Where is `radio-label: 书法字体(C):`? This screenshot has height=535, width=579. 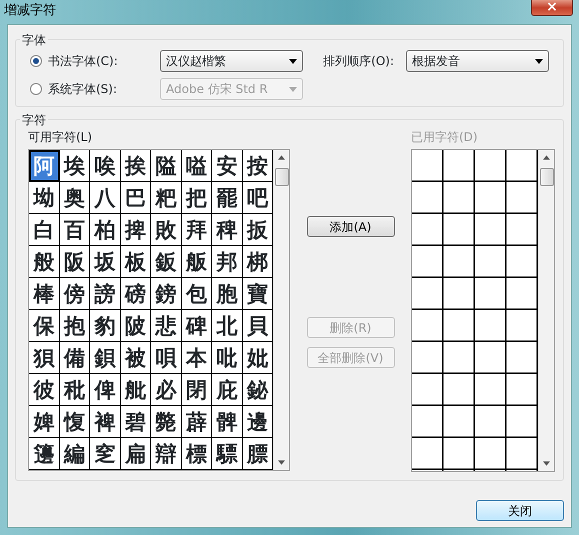
radio-label: 书法字体(C): is located at coordinates (83, 61).